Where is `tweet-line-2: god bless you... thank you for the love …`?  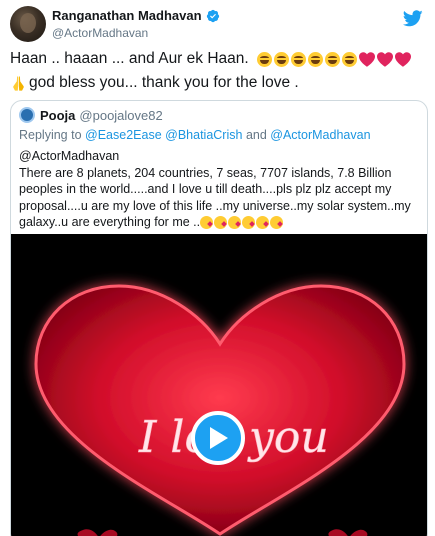
tweet-line-2: god bless you... thank you for the love … is located at coordinates (220, 83).